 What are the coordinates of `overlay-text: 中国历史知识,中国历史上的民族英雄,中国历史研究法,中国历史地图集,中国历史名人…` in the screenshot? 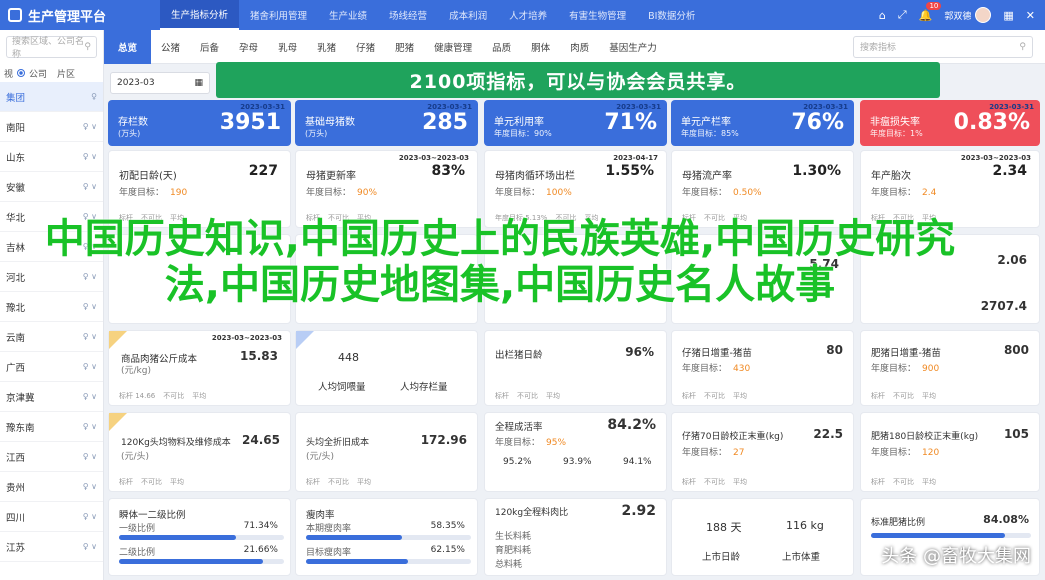 It's located at (500, 262).